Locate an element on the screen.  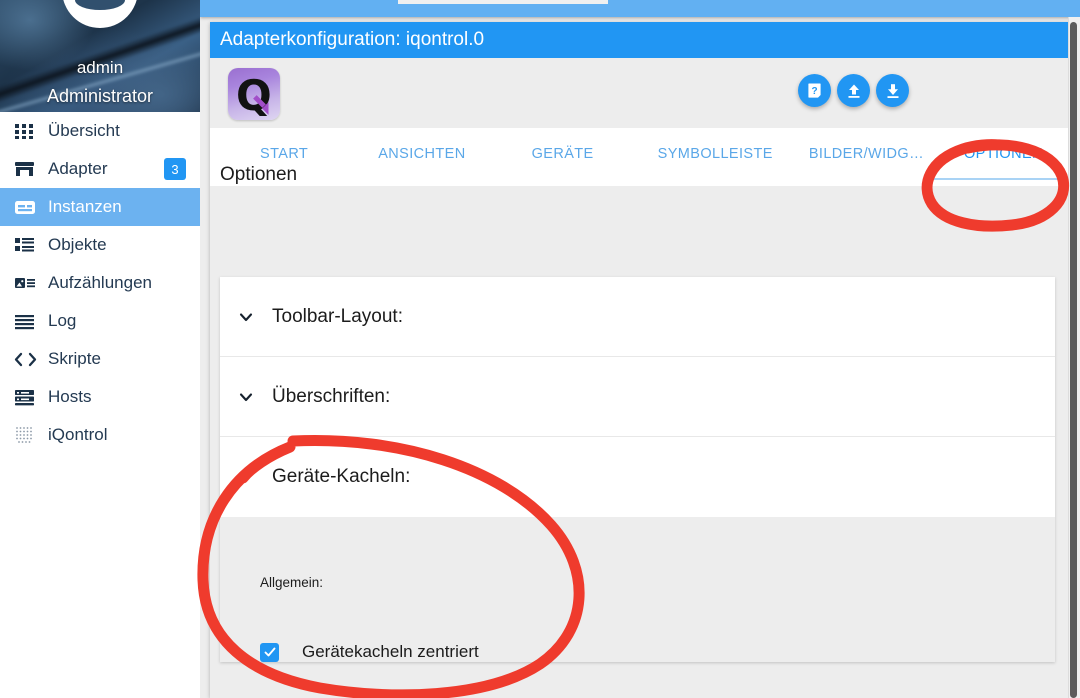
sidebar-user-header: admin Administrator is located at coordinates (100, 56).